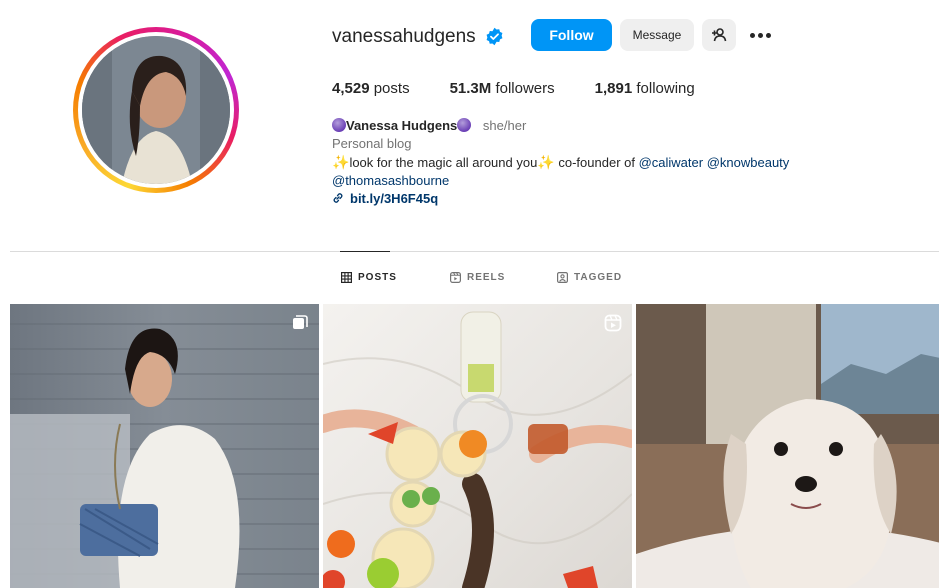 The height and width of the screenshot is (588, 939). What do you see at coordinates (300, 322) in the screenshot?
I see `carousel-icon` at bounding box center [300, 322].